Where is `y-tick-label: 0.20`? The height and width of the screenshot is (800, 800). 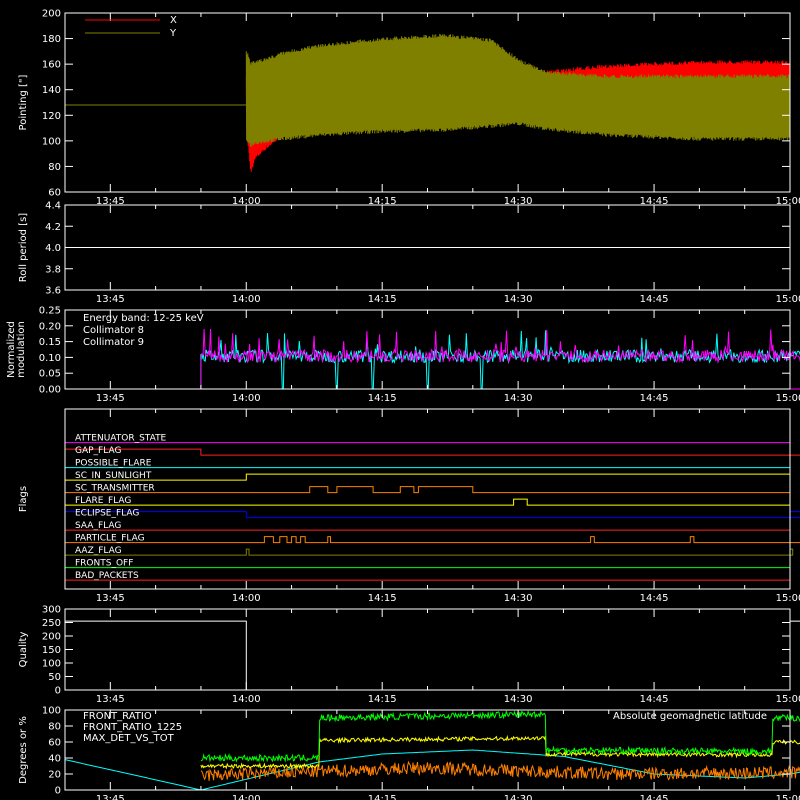
y-tick-label: 0.20 is located at coordinates (50, 326).